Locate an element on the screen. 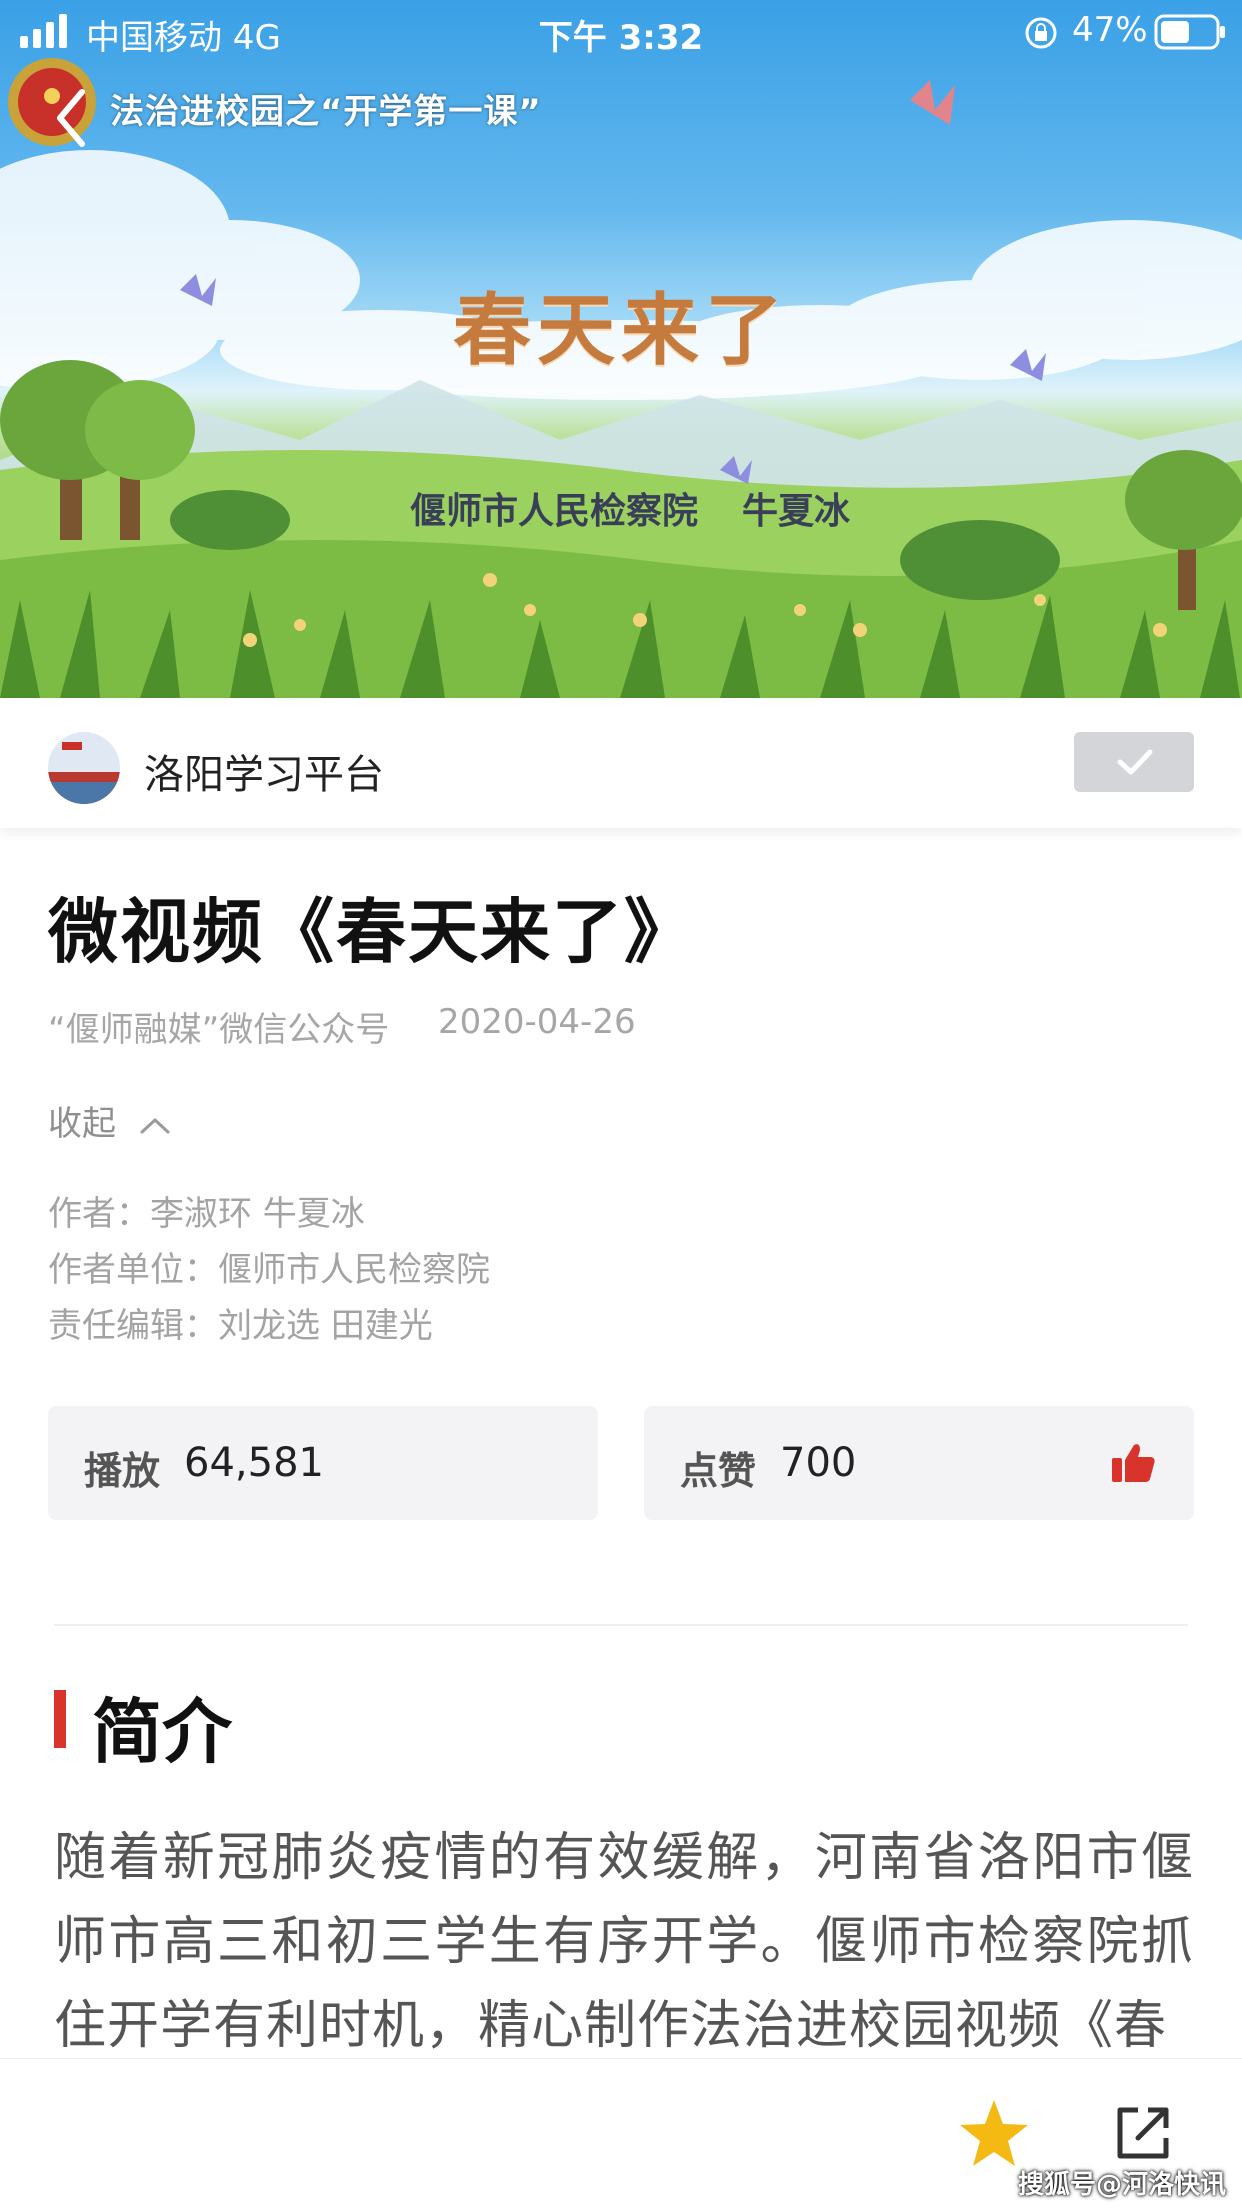 This screenshot has width=1242, height=2209. collapse-toggle: 收起 is located at coordinates (109, 1120).